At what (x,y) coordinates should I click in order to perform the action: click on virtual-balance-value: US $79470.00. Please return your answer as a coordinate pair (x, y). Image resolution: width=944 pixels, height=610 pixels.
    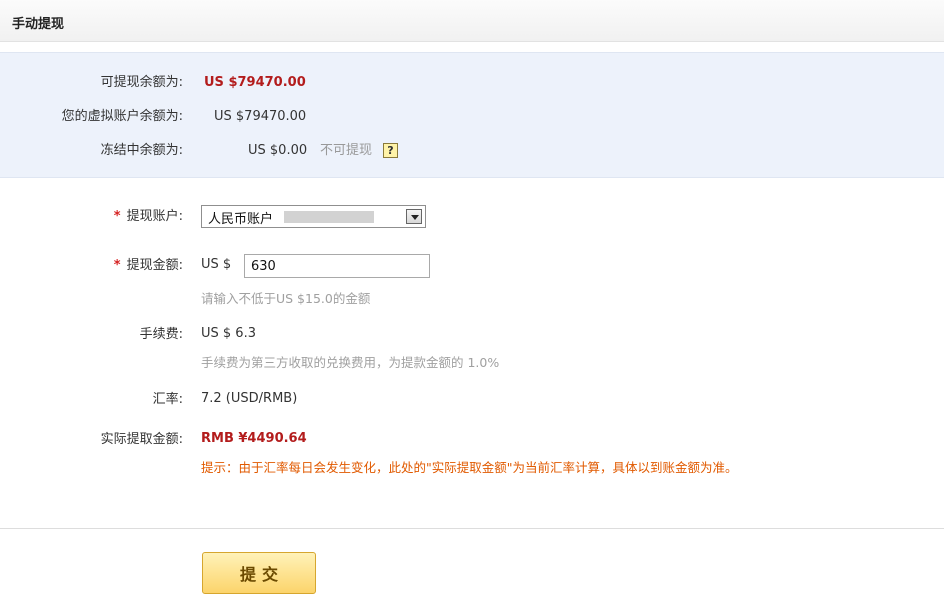
    Looking at the image, I should click on (260, 116).